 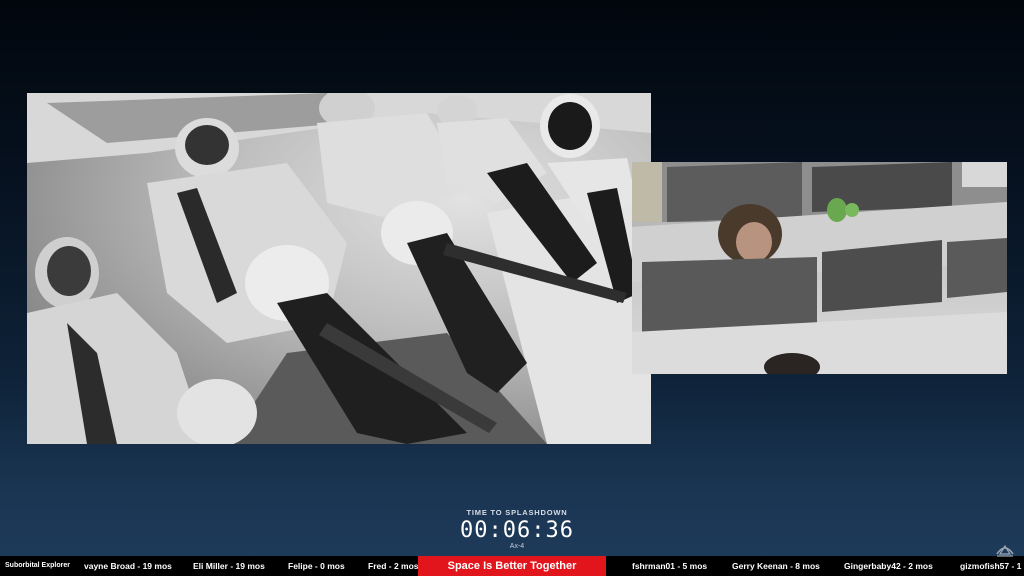 I want to click on ticker-item: Felipe - 0 mos, so click(x=316, y=566).